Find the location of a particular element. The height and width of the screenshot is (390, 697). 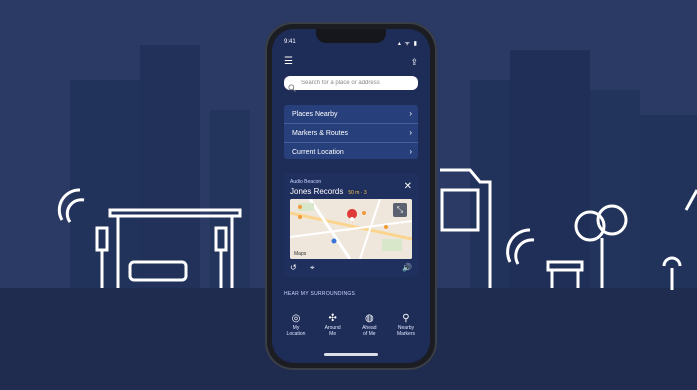

status-icons: ▴ ᯤ ▮ is located at coordinates (407, 44).